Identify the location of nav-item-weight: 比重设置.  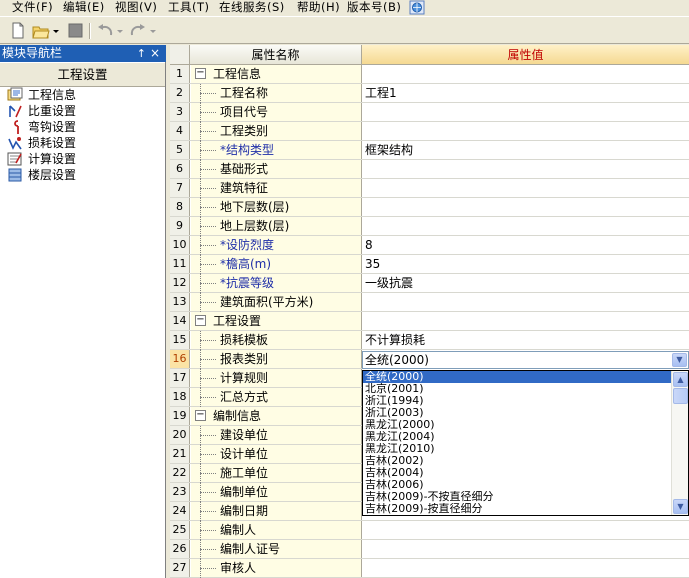
(82, 111).